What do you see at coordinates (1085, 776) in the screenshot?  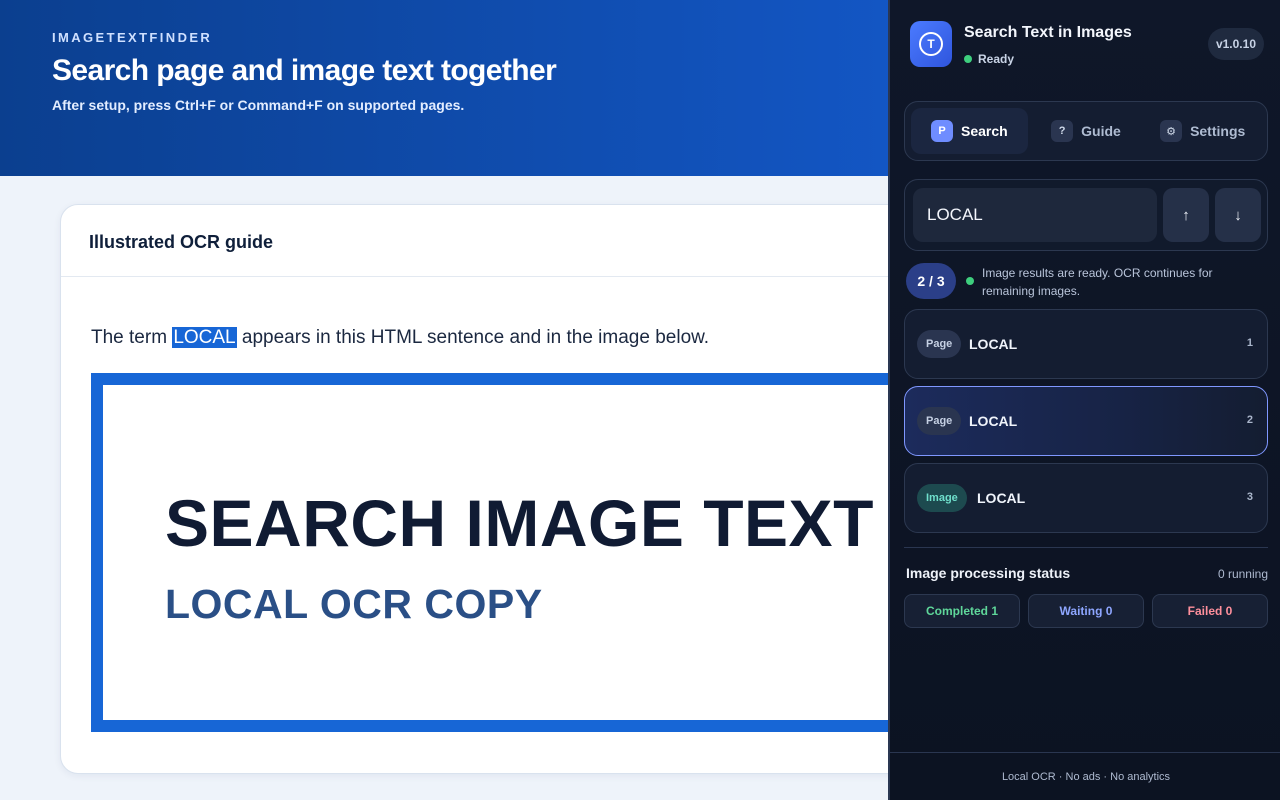 I see `panel-footer: Local OCR · No ads · No analytics` at bounding box center [1085, 776].